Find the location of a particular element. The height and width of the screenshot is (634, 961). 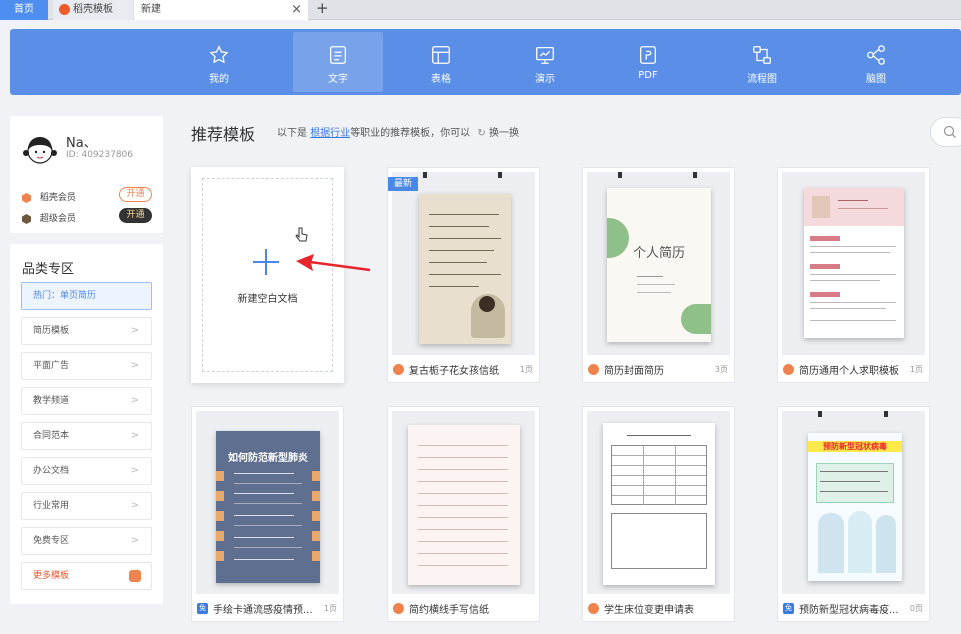

template-name: 学生床位变更申请表 is located at coordinates (649, 610).